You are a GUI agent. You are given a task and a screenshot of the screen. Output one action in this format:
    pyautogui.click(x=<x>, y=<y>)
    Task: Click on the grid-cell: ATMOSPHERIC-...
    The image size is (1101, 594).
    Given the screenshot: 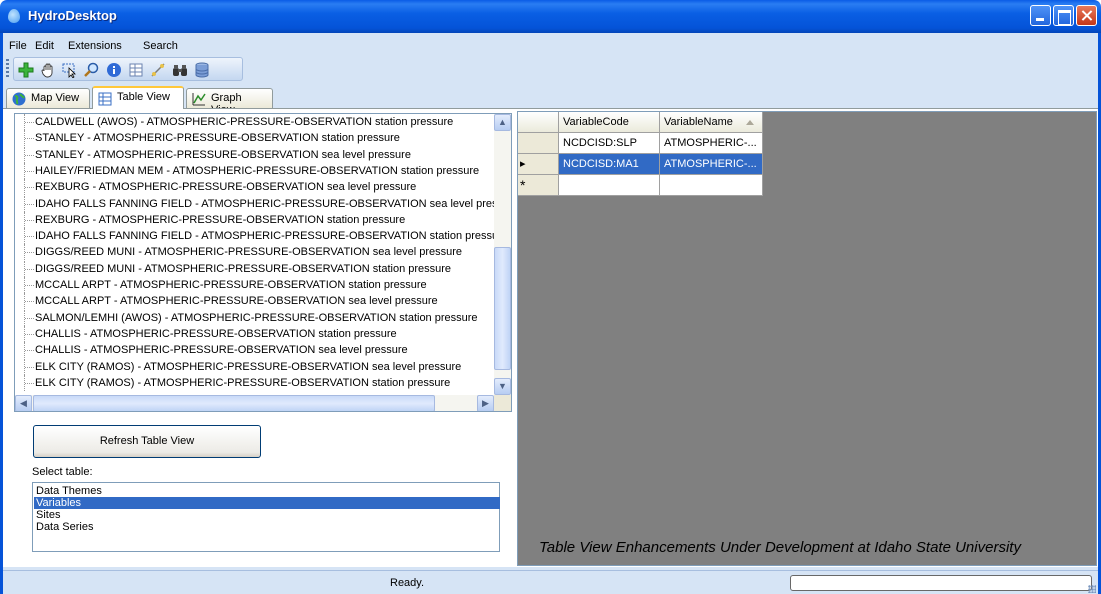 What is the action you would take?
    pyautogui.click(x=711, y=143)
    